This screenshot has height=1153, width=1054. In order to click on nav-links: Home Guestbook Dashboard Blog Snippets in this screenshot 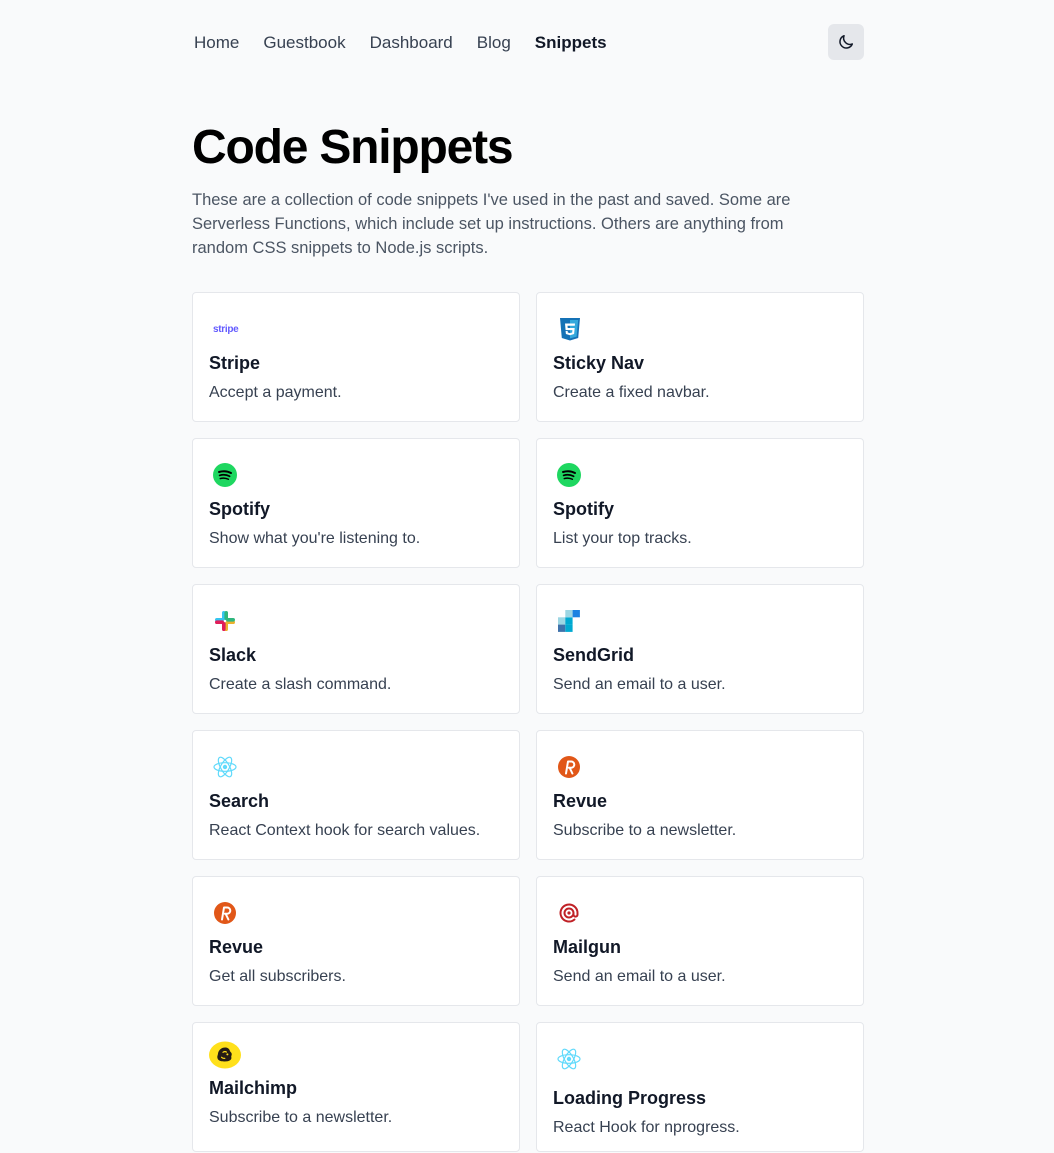, I will do `click(412, 43)`.